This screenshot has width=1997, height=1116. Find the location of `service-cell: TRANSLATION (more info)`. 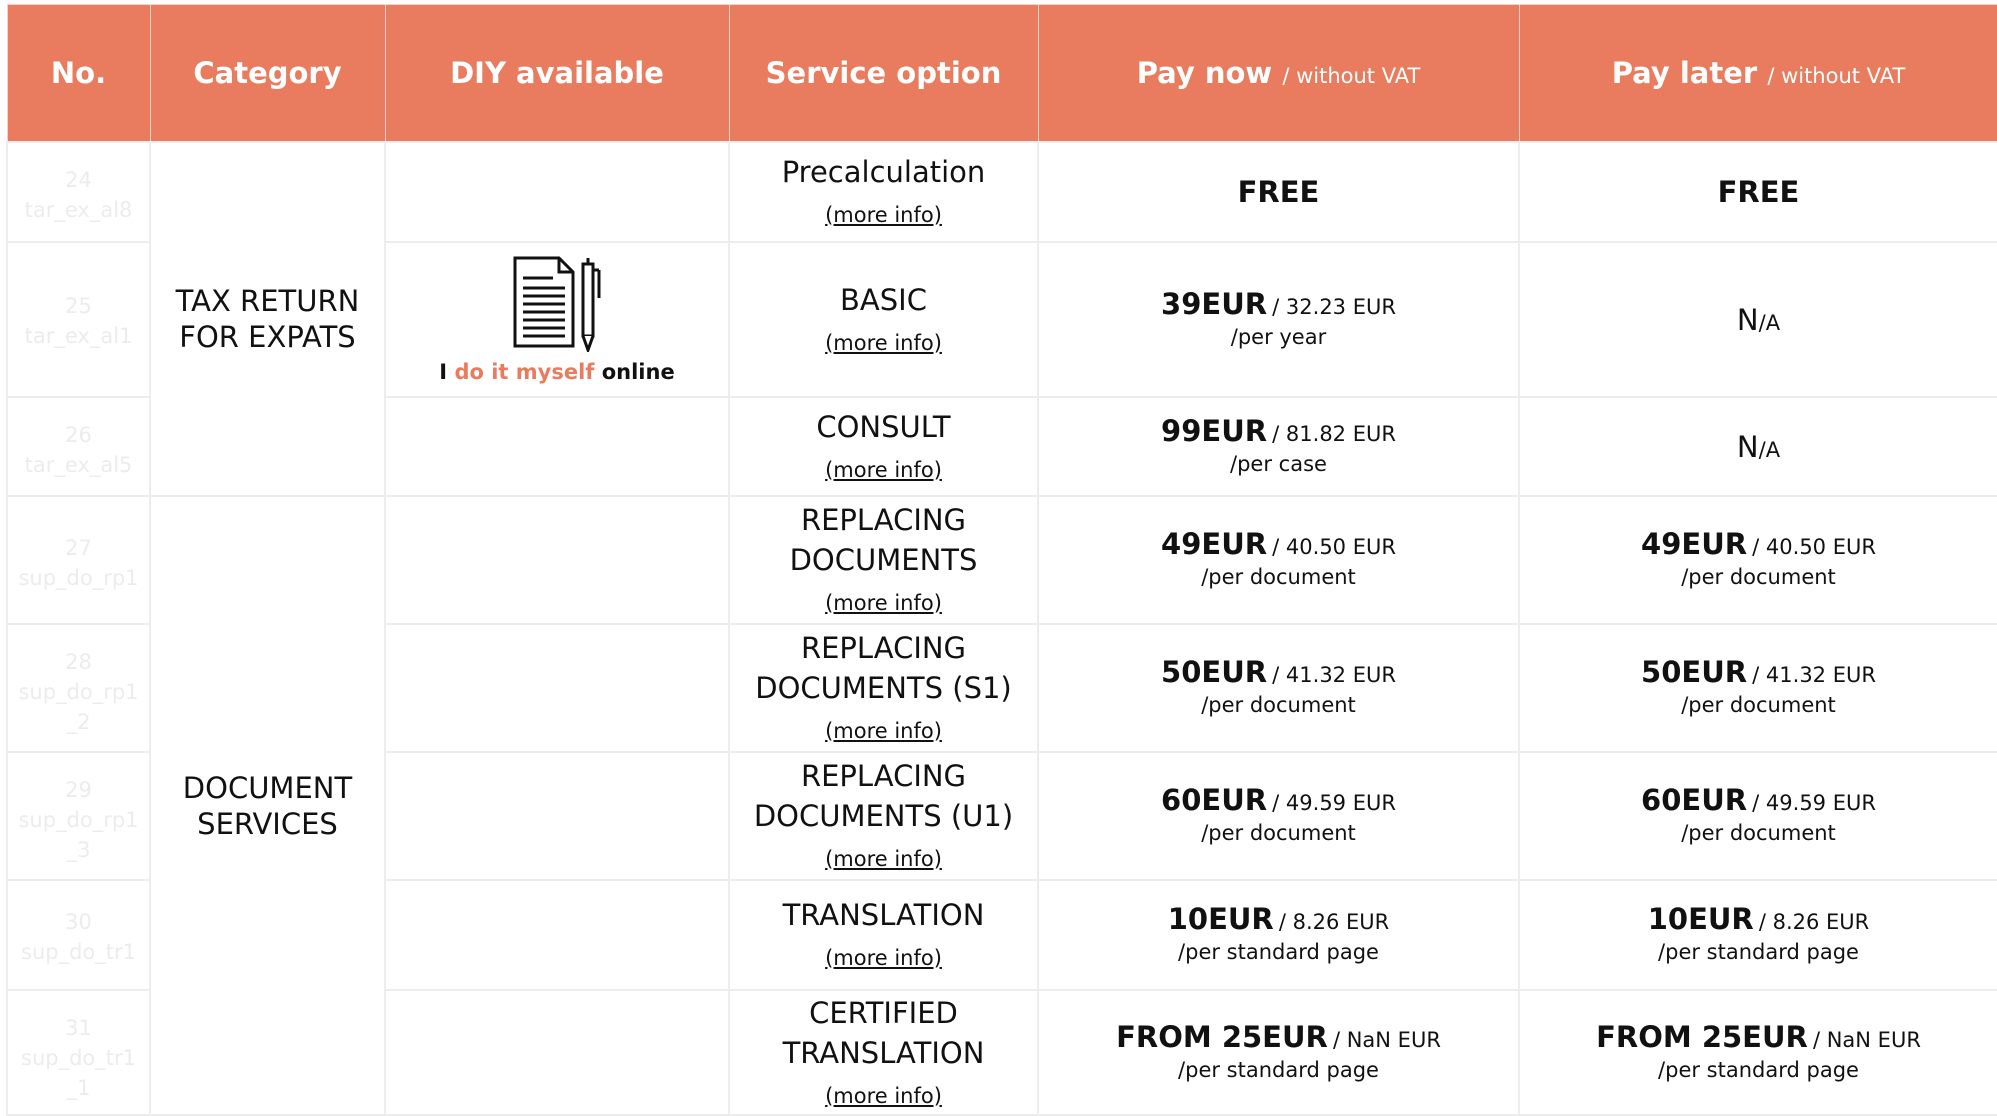

service-cell: TRANSLATION (more info) is located at coordinates (883, 935).